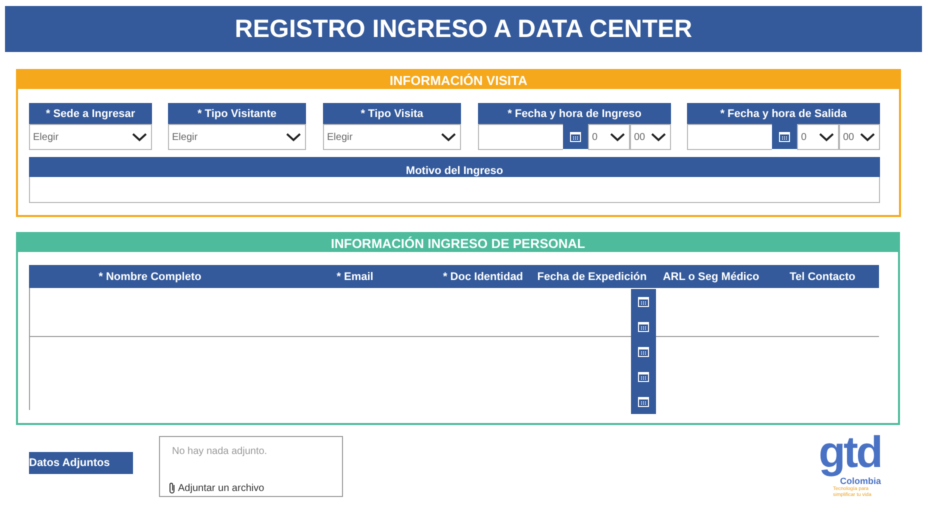  I want to click on field-label: * Fecha y hora de Salida, so click(783, 113).